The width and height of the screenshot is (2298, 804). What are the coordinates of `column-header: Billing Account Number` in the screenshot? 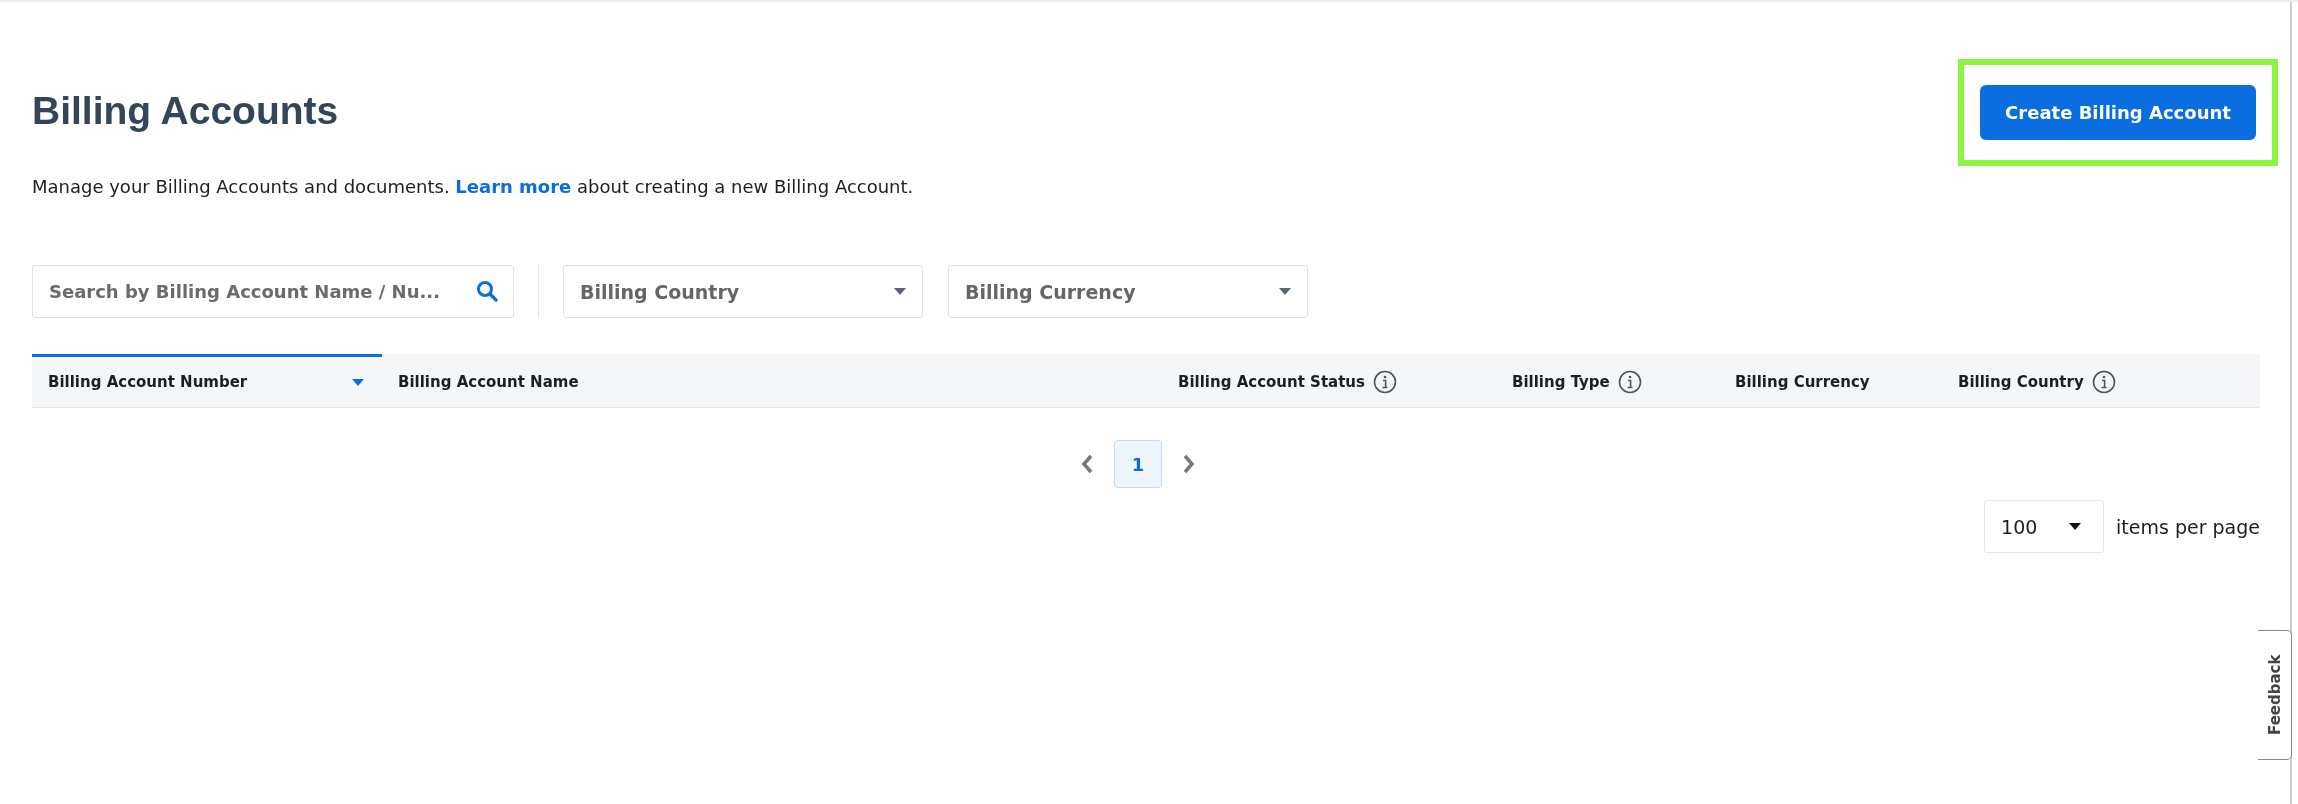 It's located at (207, 380).